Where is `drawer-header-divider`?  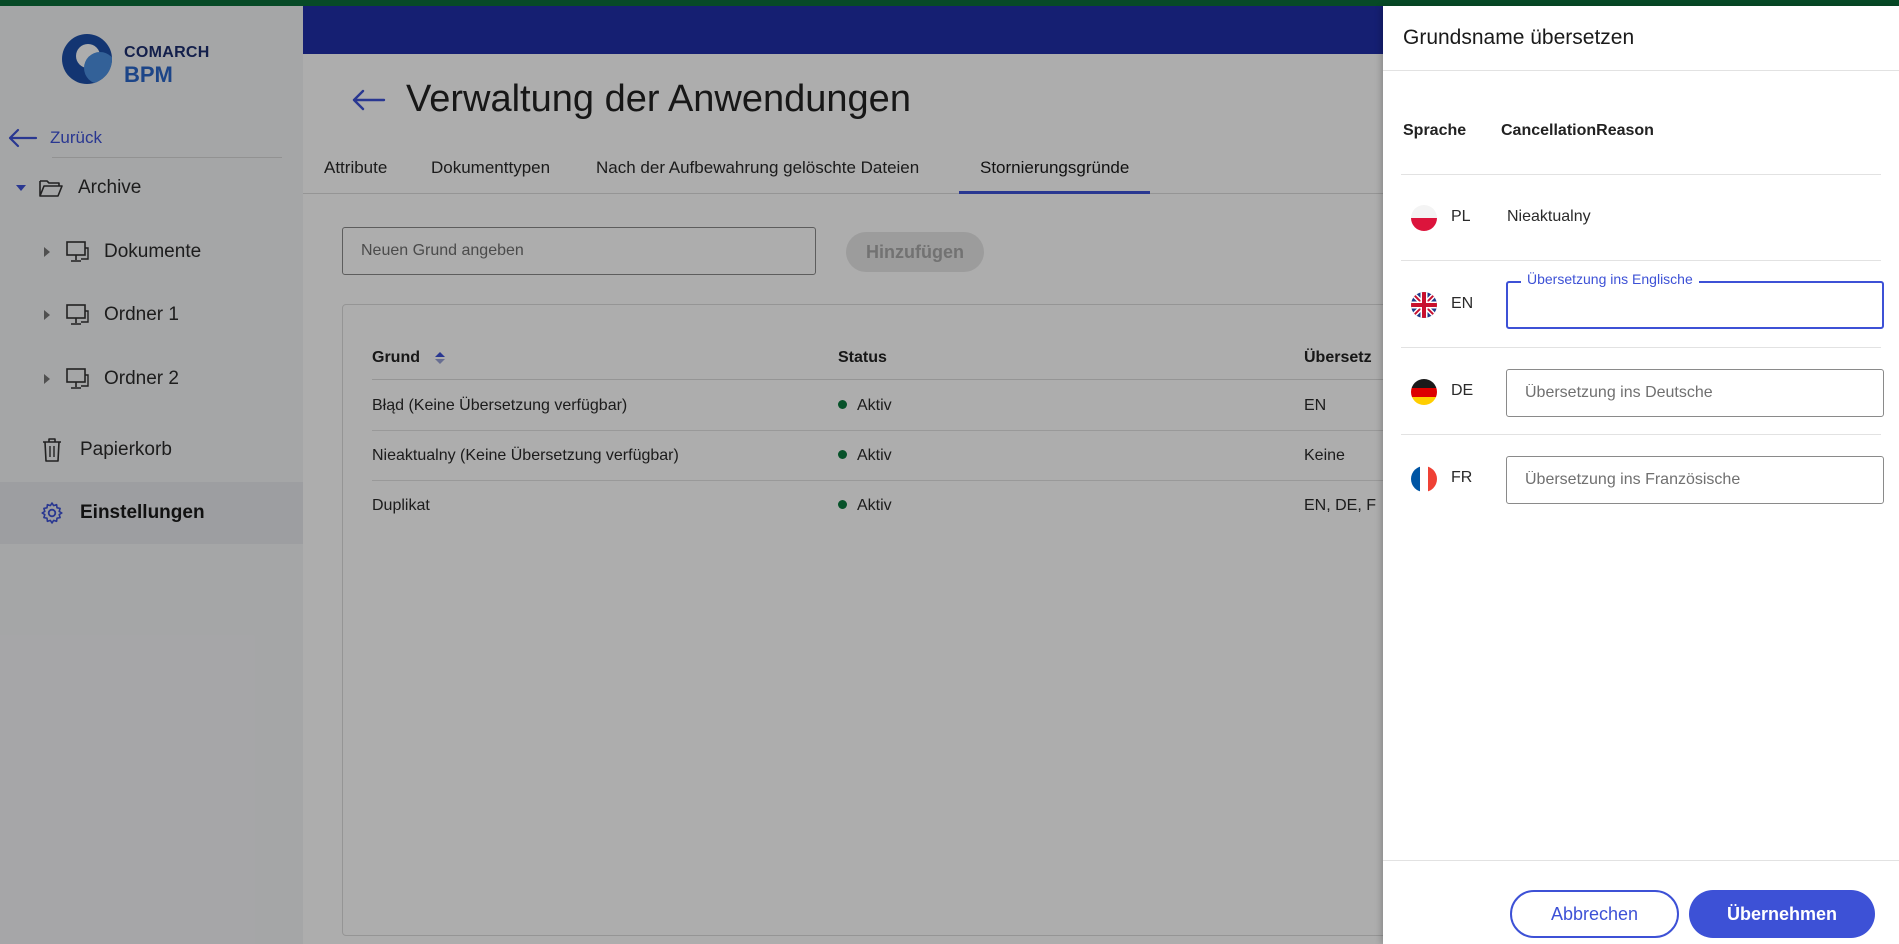
drawer-header-divider is located at coordinates (1641, 70).